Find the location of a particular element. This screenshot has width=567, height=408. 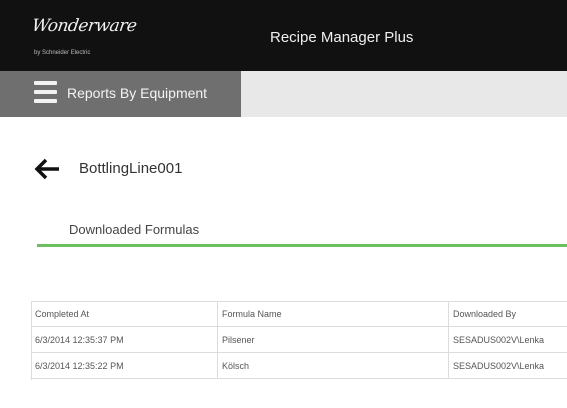

column-header-formula-name: Formula Name is located at coordinates (333, 314).